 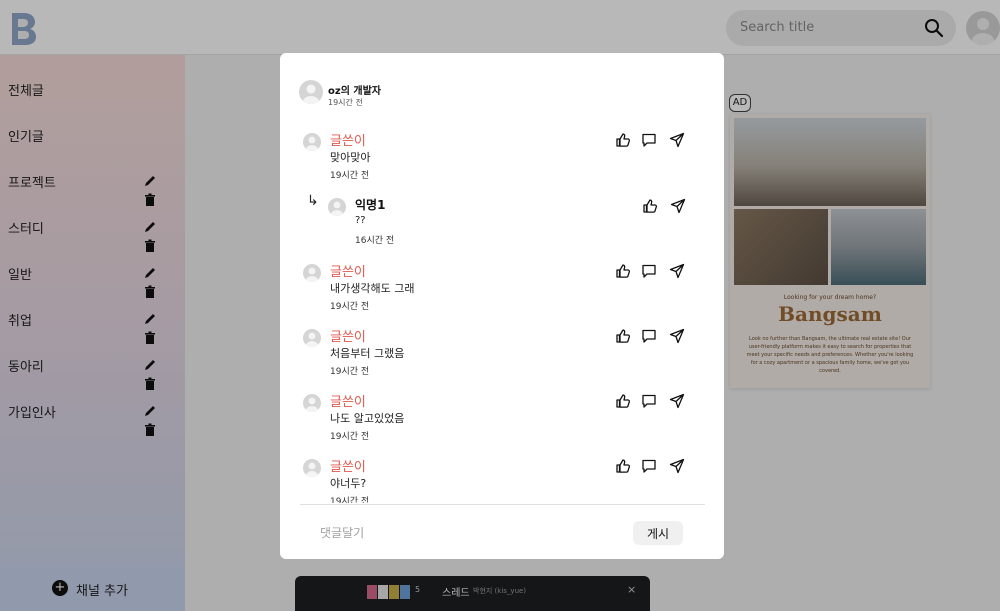 What do you see at coordinates (367, 418) in the screenshot?
I see `comment-text: 나도 알고있었음` at bounding box center [367, 418].